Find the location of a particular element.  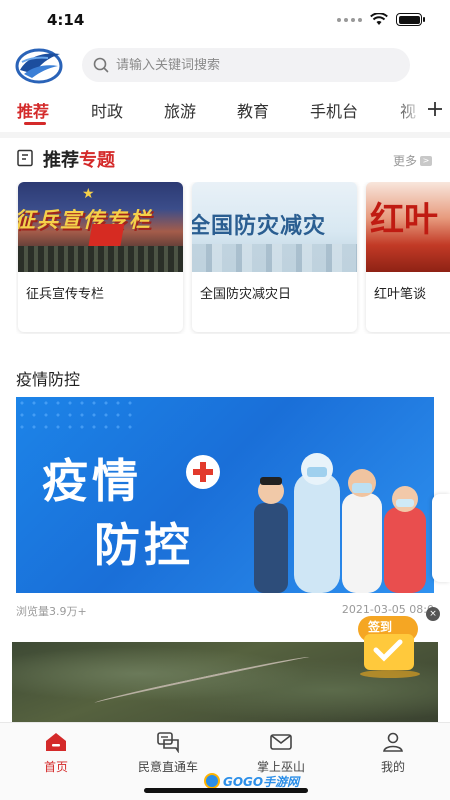

header is located at coordinates (225, 65).